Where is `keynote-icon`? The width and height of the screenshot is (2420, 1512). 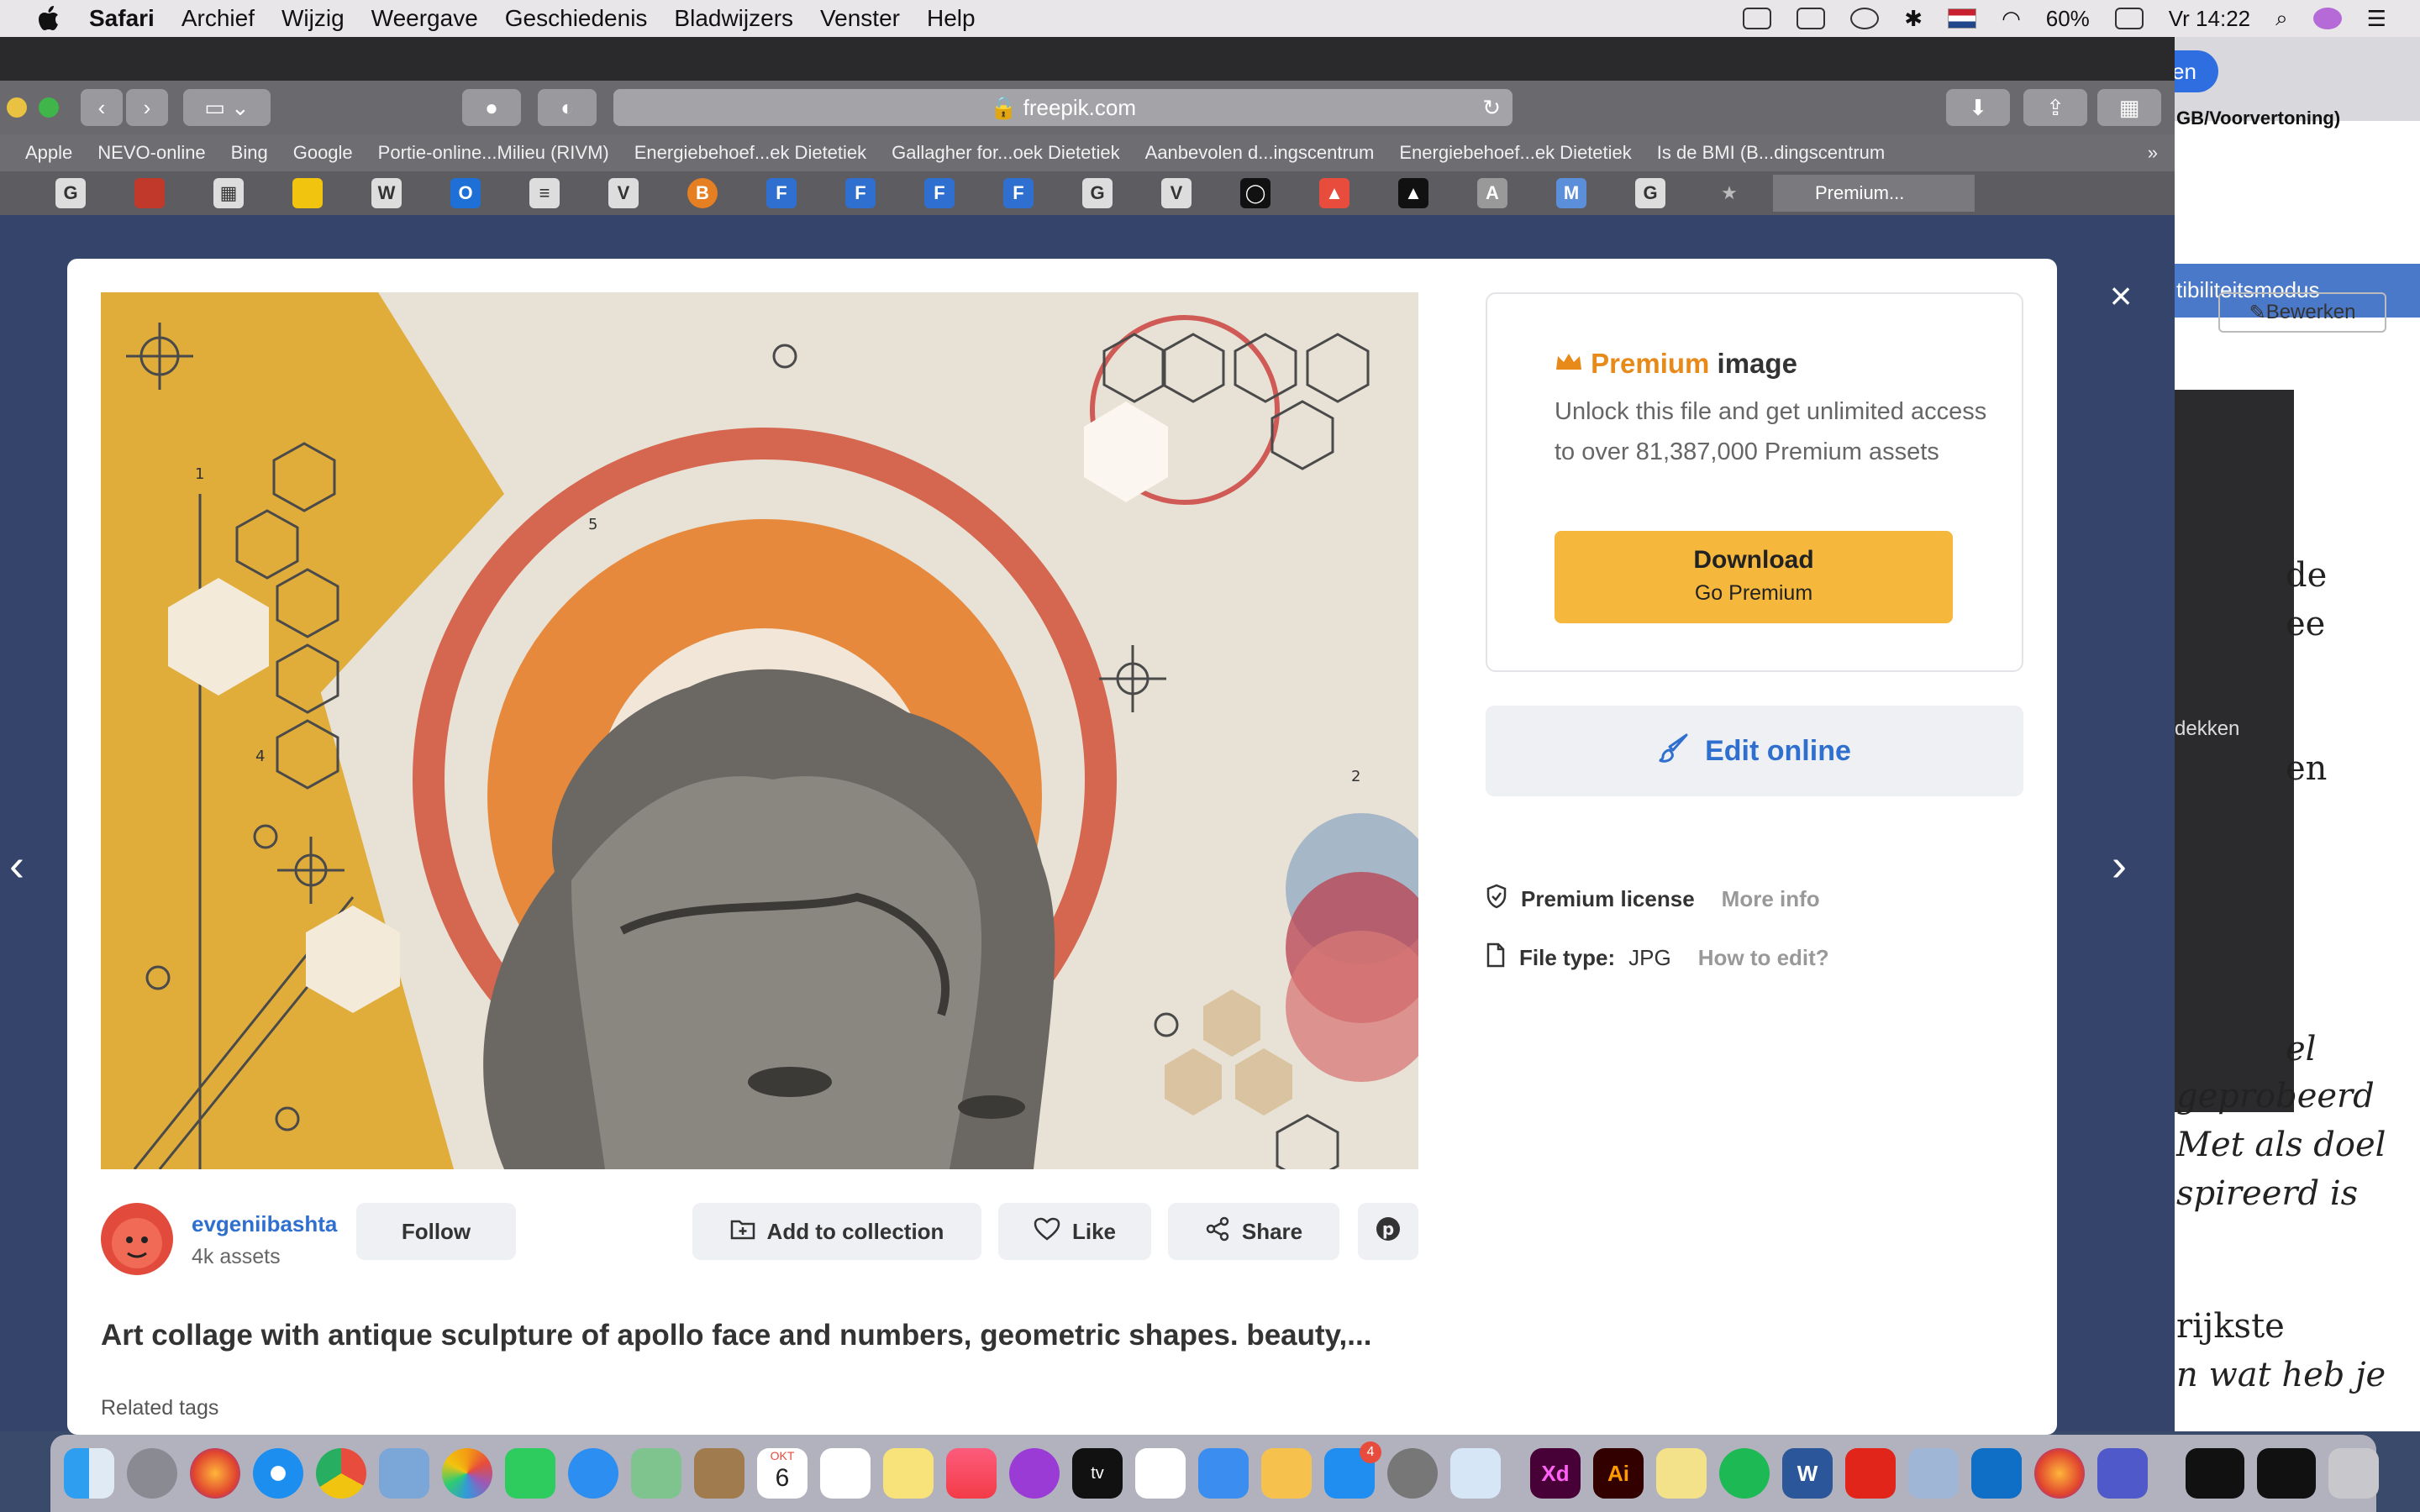 keynote-icon is located at coordinates (1224, 1473).